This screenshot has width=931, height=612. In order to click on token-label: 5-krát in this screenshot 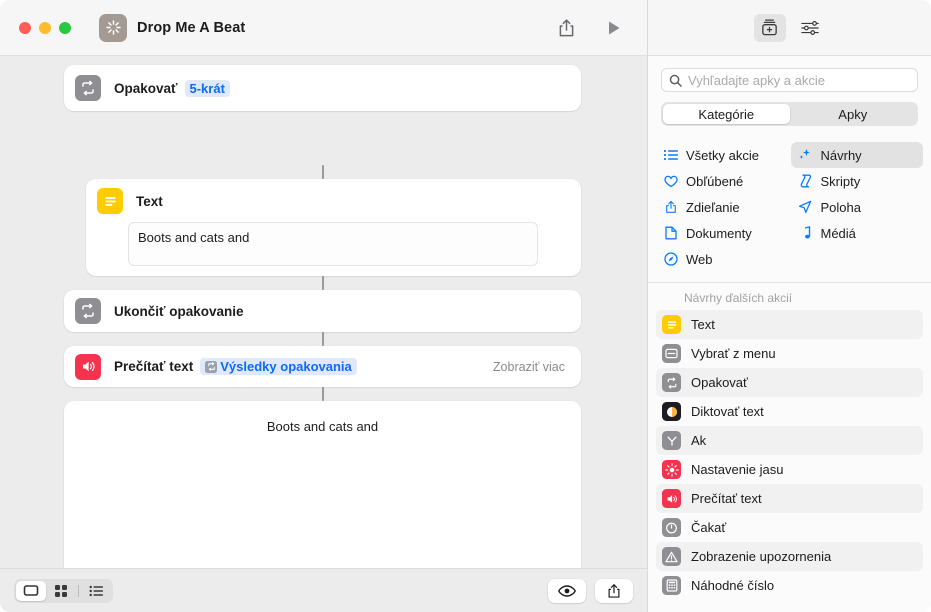, I will do `click(207, 88)`.